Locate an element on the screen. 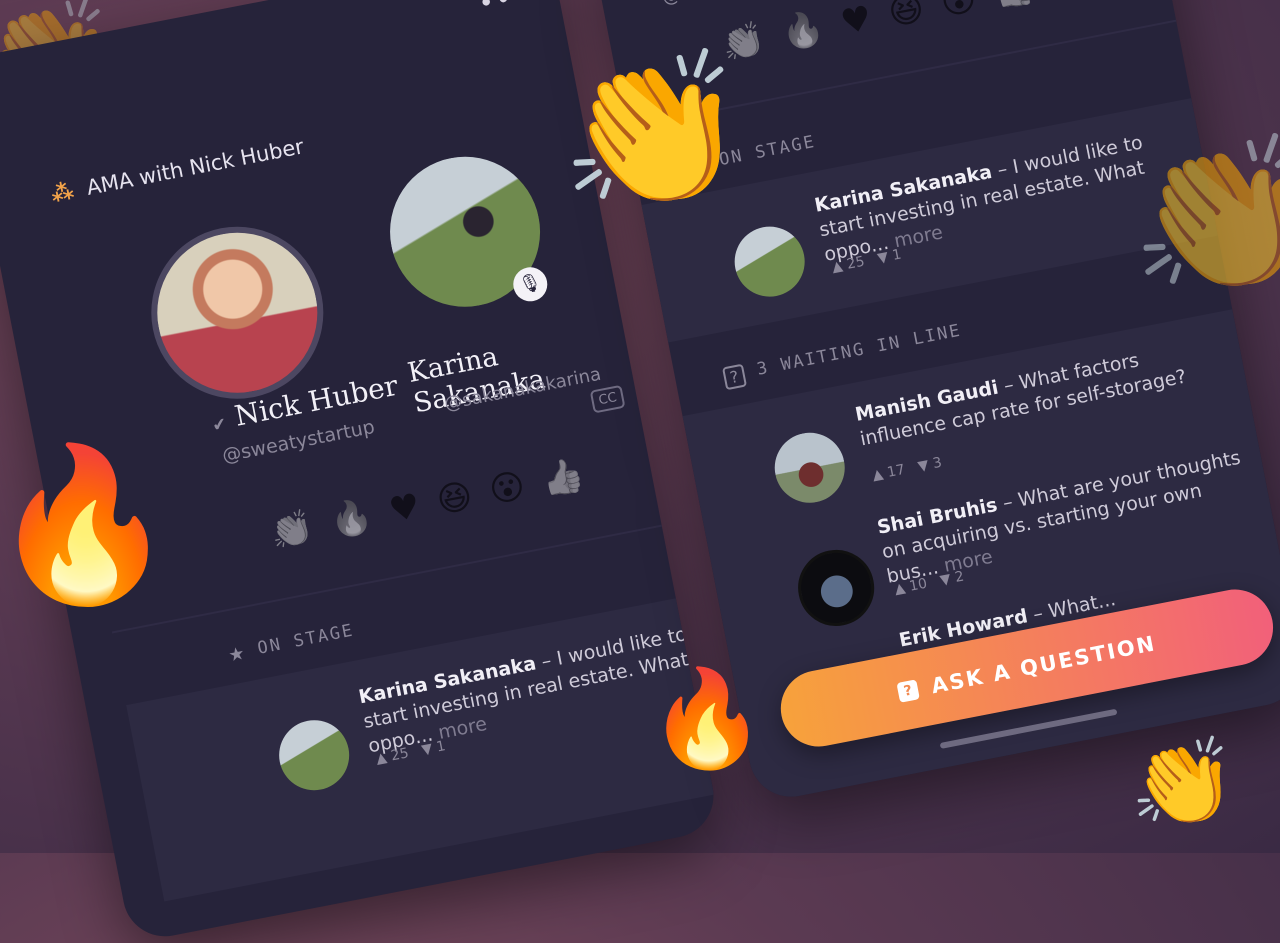  question-bubble-icon: ? is located at coordinates (908, 691).